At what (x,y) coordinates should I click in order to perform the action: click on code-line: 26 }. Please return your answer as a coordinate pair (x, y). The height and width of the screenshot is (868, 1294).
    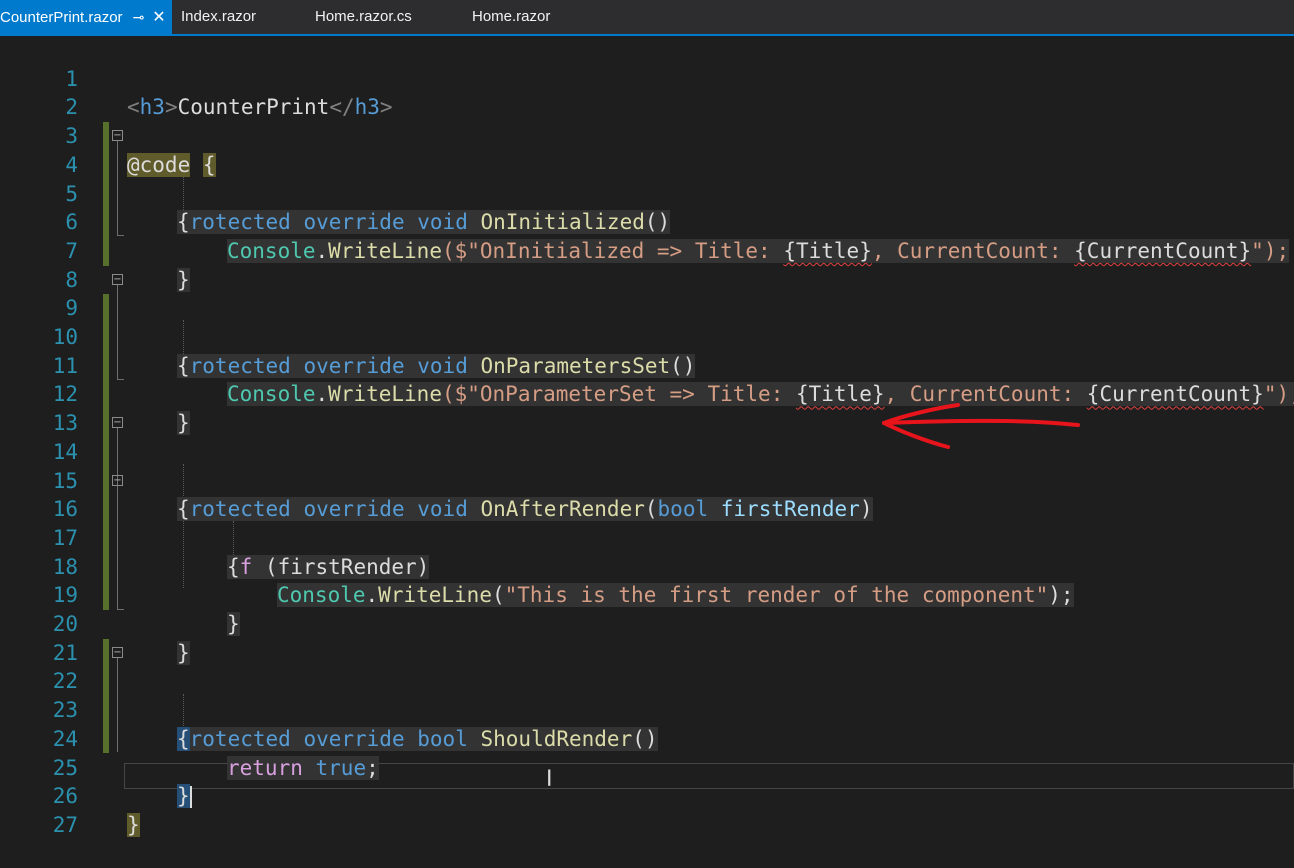
    Looking at the image, I should click on (647, 795).